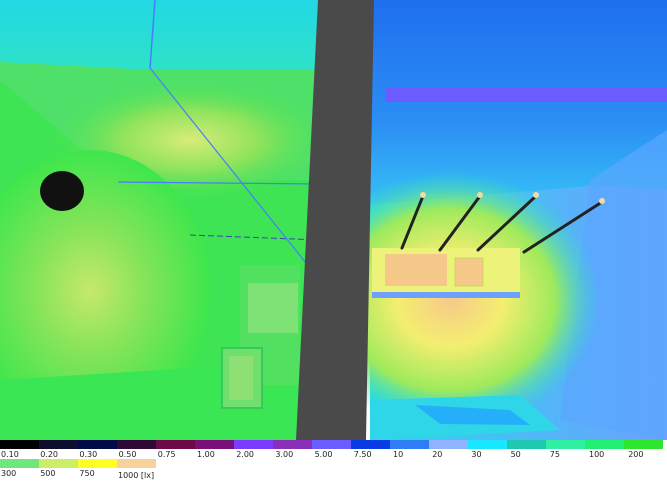  Describe the element at coordinates (437, 454) in the screenshot. I see `legend-label: 20` at that location.